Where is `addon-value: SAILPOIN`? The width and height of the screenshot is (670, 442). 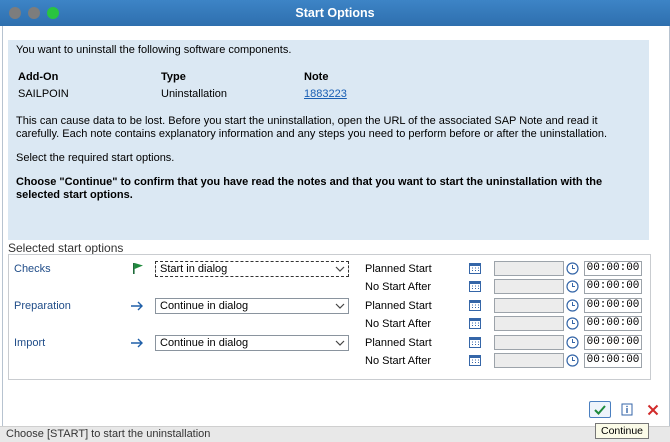
addon-value: SAILPOIN is located at coordinates (43, 94).